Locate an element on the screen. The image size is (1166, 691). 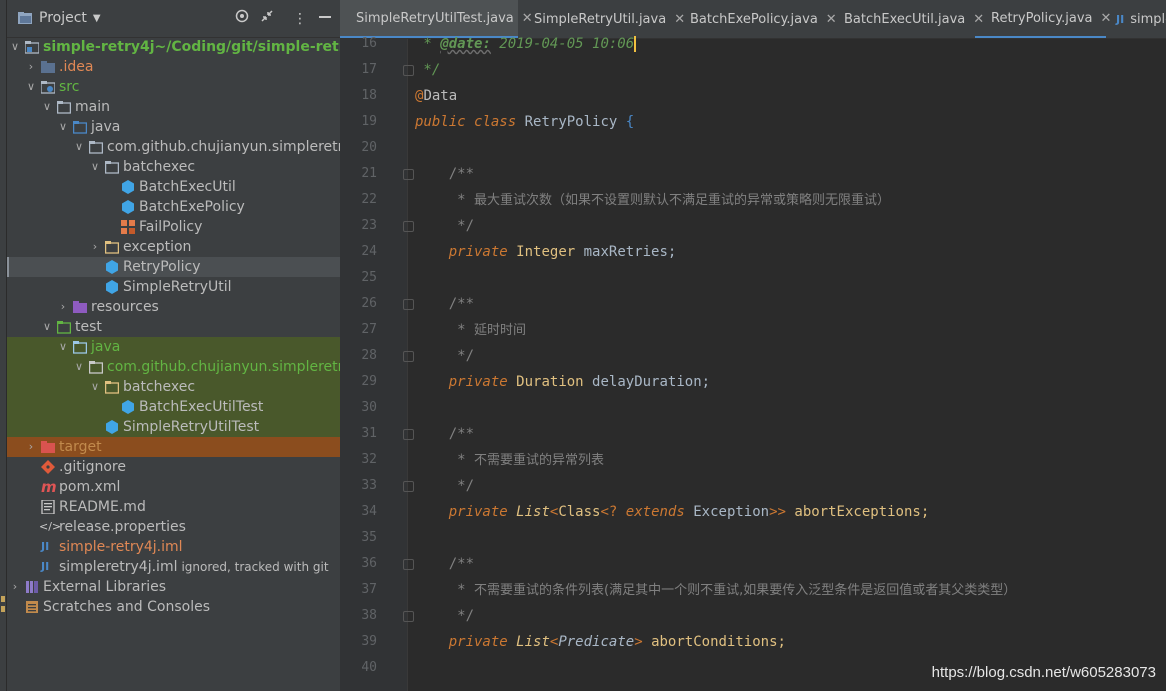
tree-node-exception: › exception is located at coordinates (173, 247).